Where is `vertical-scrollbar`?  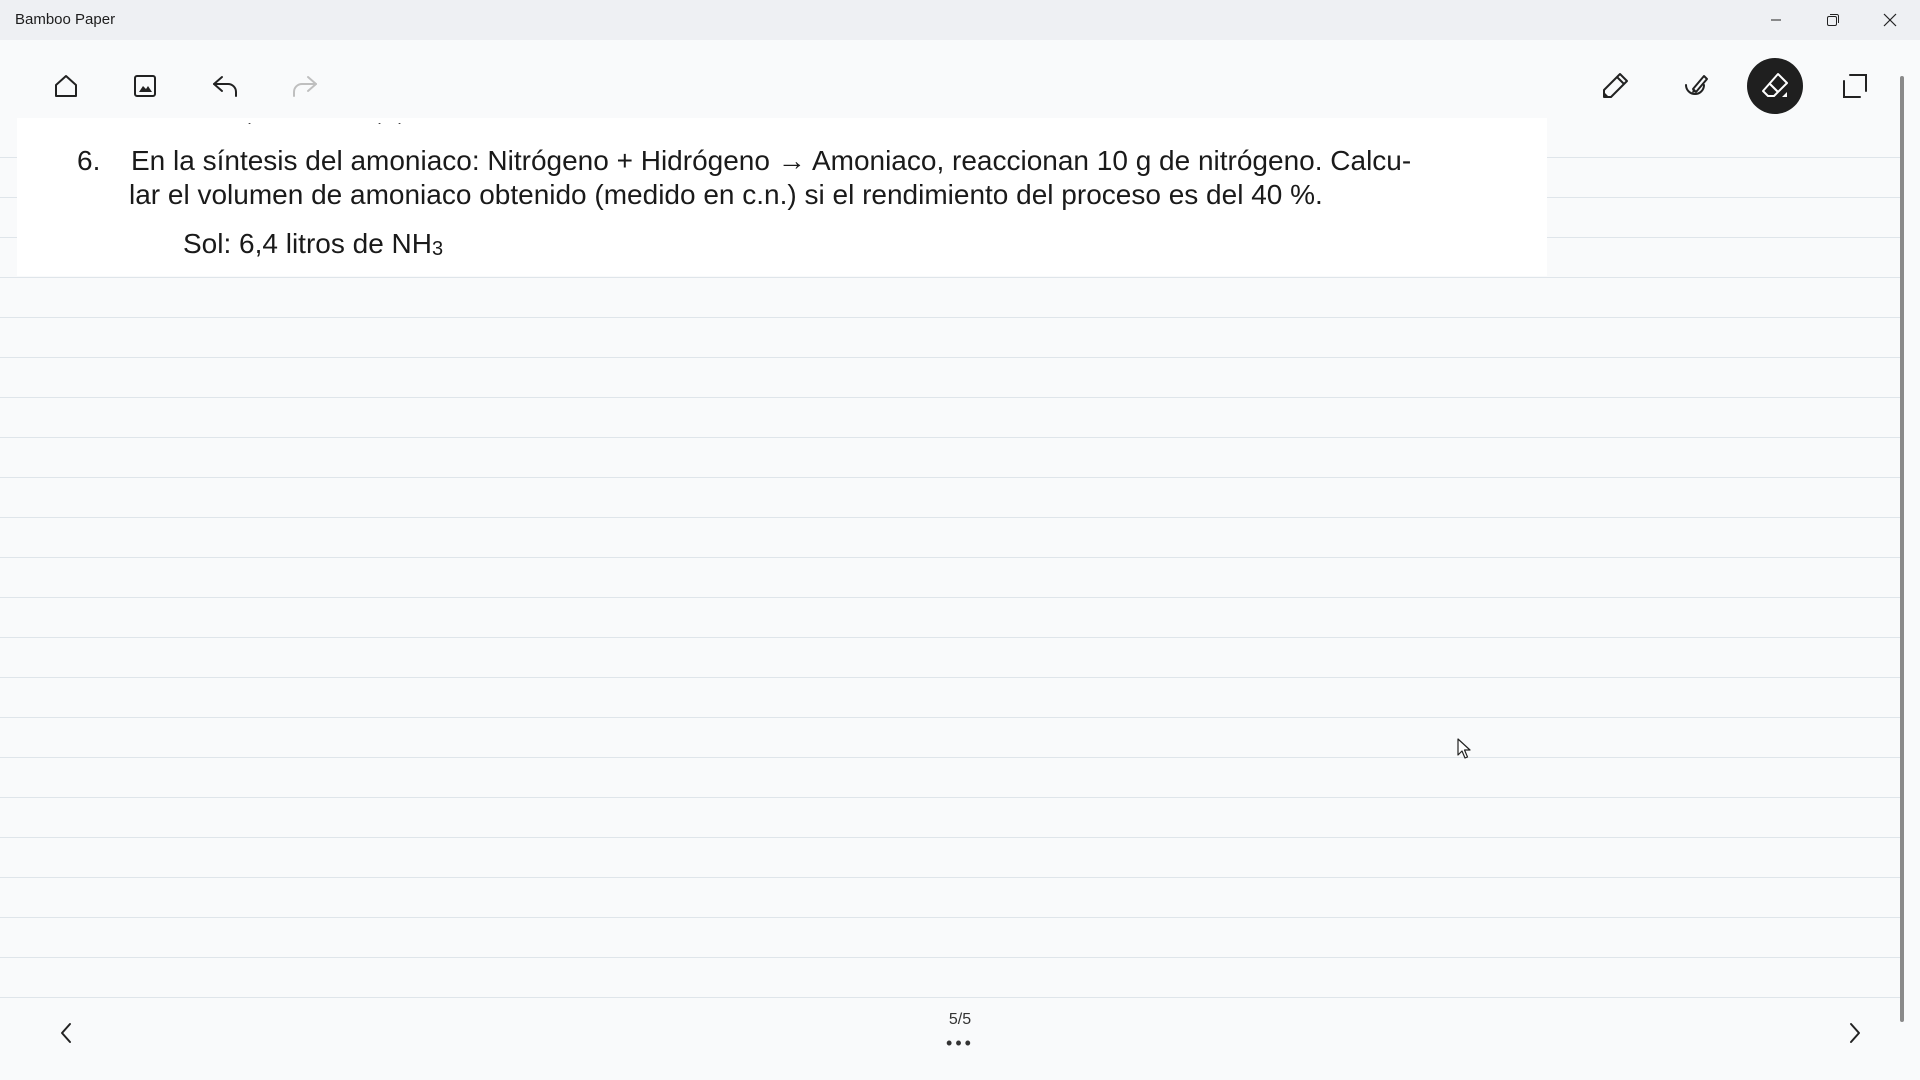
vertical-scrollbar is located at coordinates (1902, 549).